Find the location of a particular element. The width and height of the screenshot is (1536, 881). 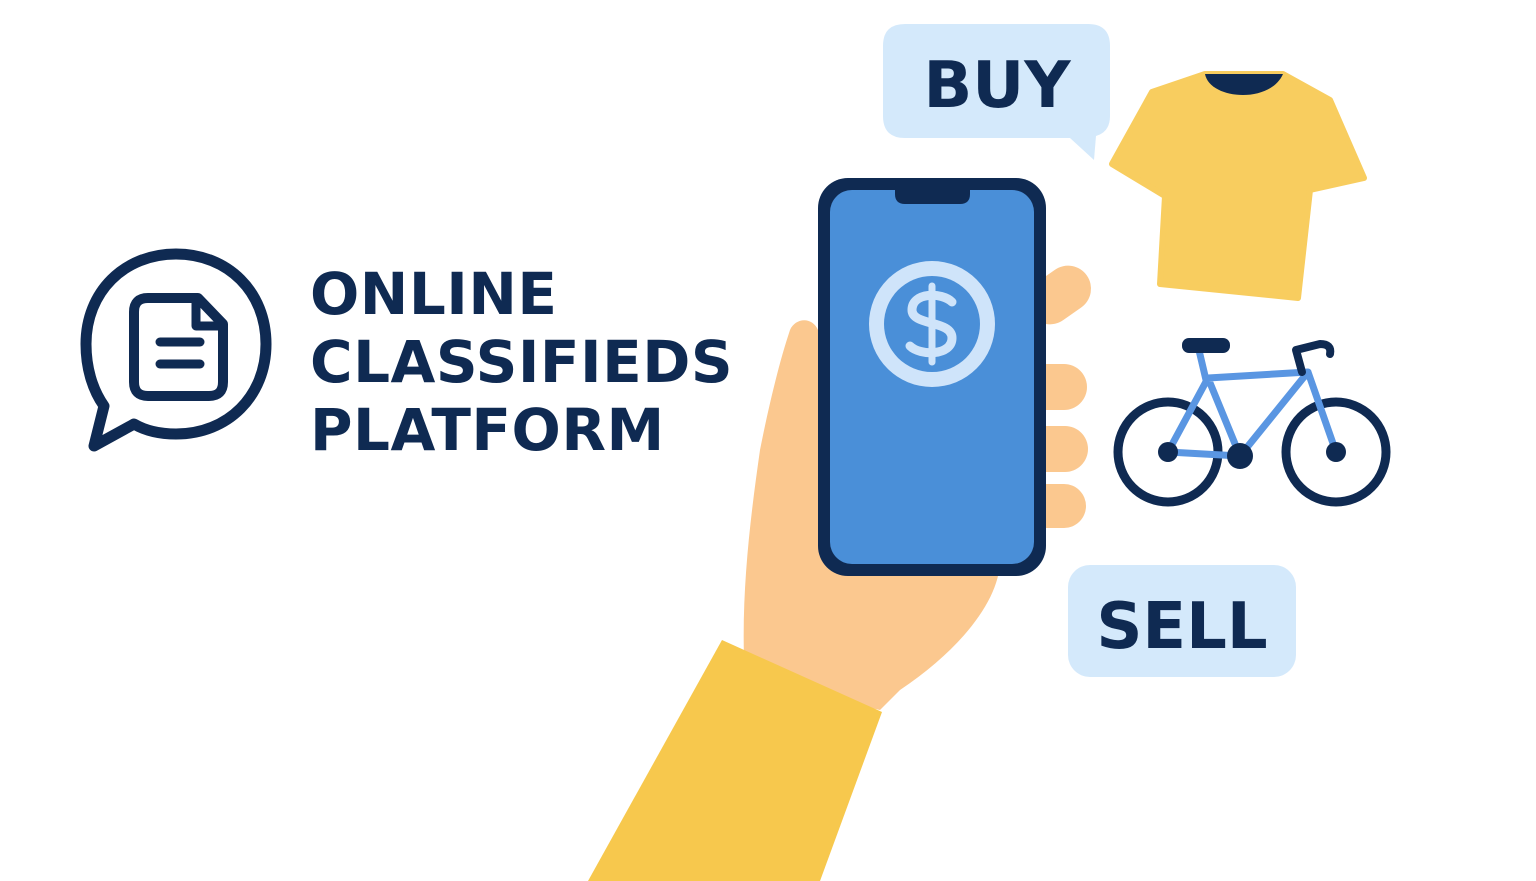

buy-bubble: BUY is located at coordinates (996, 92).